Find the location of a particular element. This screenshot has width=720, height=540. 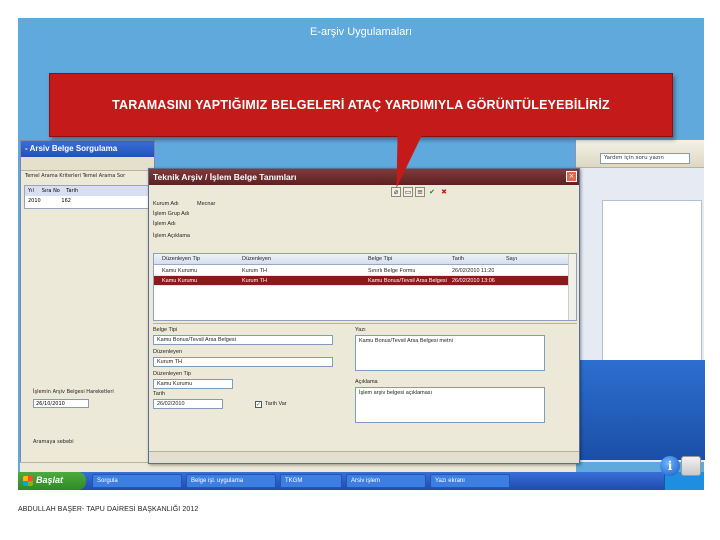

bg-status-text: Aramaya sebebi is located at coordinates (53, 442).